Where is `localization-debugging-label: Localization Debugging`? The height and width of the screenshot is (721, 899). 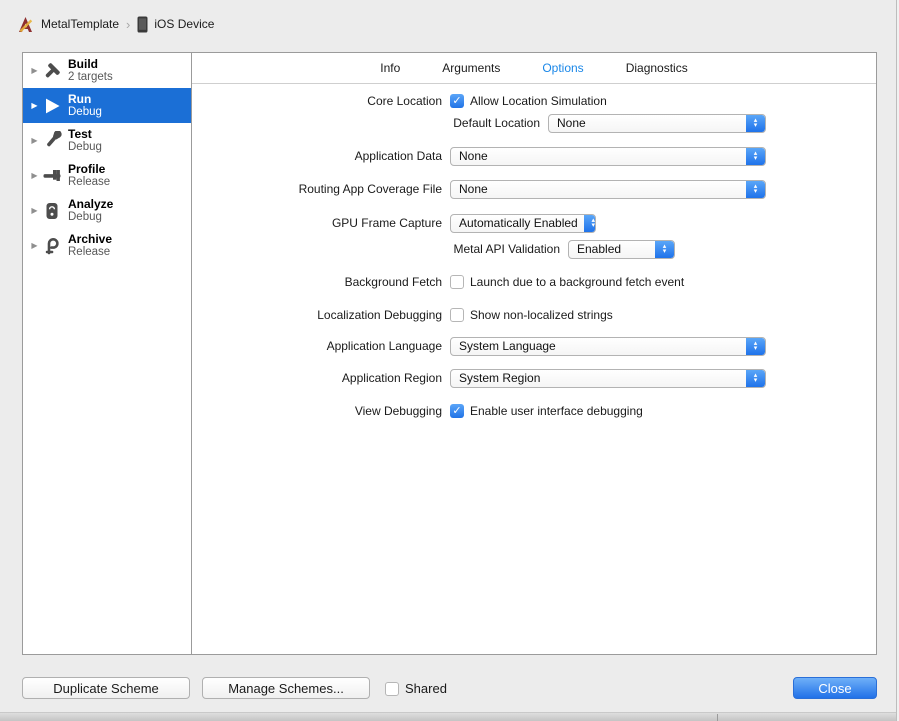 localization-debugging-label: Localization Debugging is located at coordinates (379, 315).